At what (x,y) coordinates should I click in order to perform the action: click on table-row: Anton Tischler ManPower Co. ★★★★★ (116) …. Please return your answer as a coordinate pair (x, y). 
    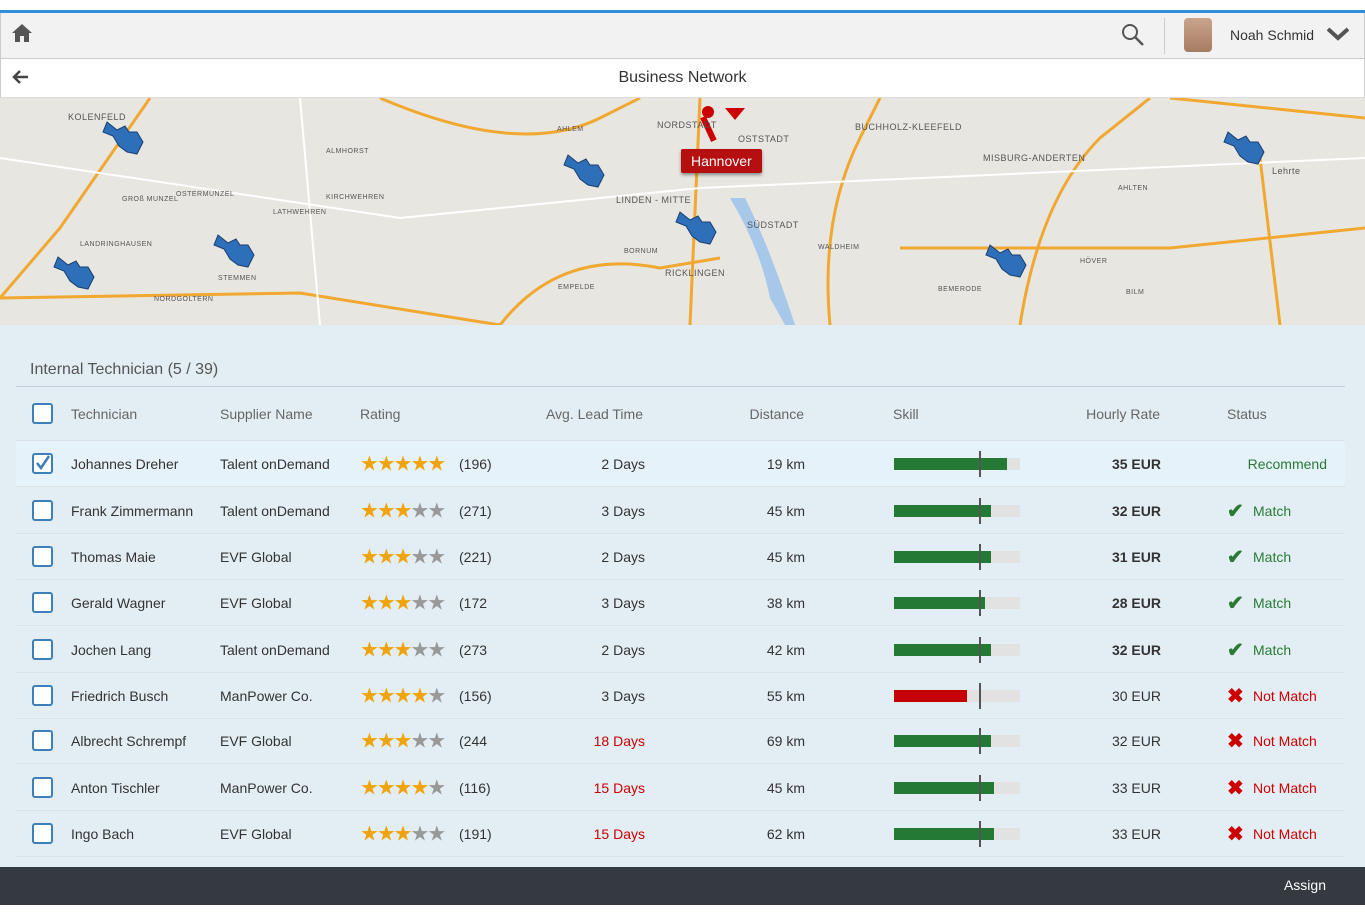
    Looking at the image, I should click on (680, 788).